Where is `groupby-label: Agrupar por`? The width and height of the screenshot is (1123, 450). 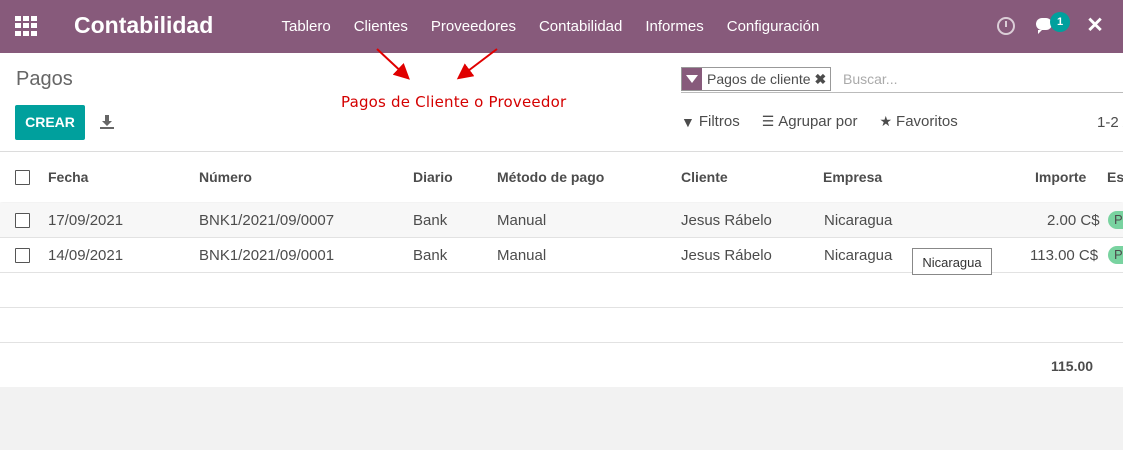 groupby-label: Agrupar por is located at coordinates (818, 121).